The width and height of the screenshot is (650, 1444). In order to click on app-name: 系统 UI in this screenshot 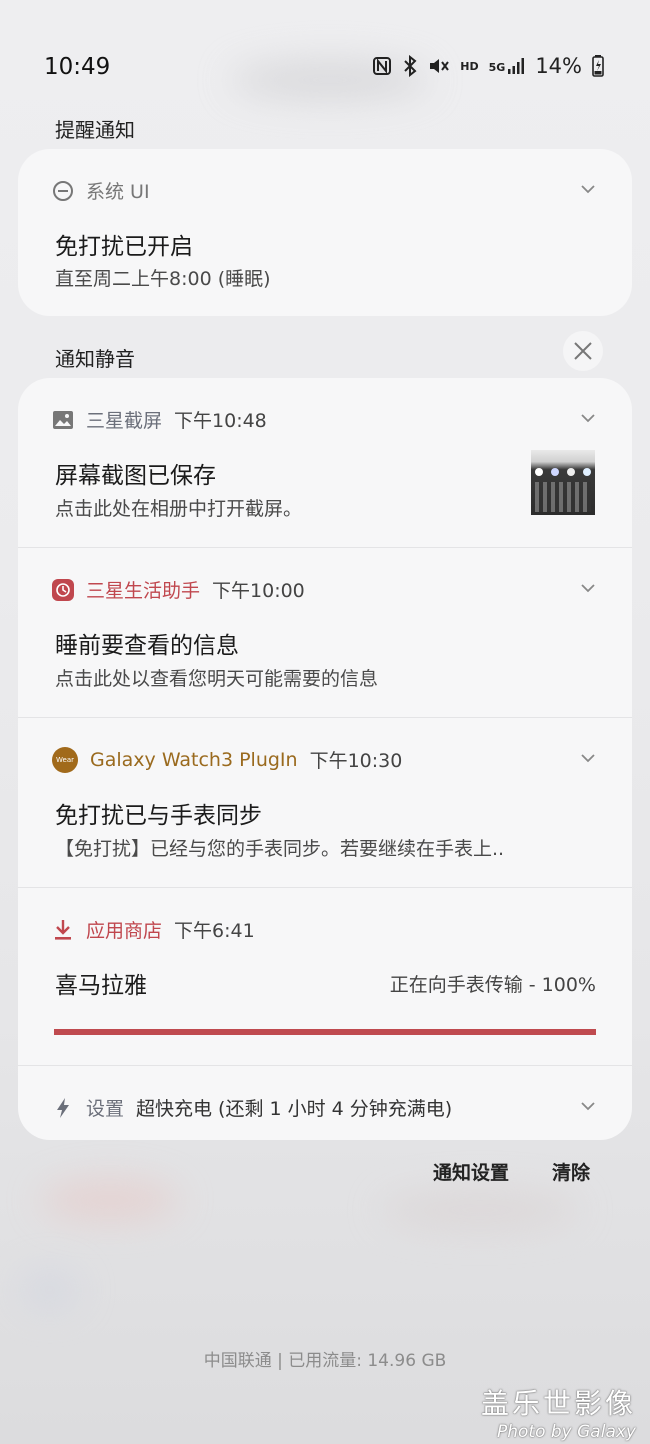, I will do `click(118, 192)`.